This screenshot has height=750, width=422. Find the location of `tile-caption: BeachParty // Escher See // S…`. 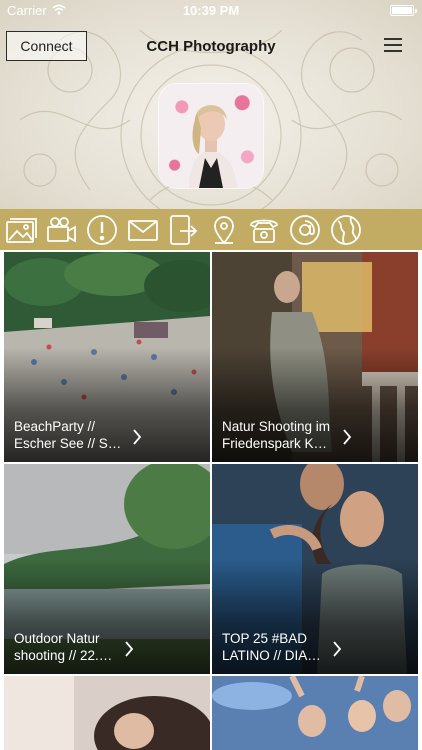

tile-caption: BeachParty // Escher See // S… is located at coordinates (68, 435).